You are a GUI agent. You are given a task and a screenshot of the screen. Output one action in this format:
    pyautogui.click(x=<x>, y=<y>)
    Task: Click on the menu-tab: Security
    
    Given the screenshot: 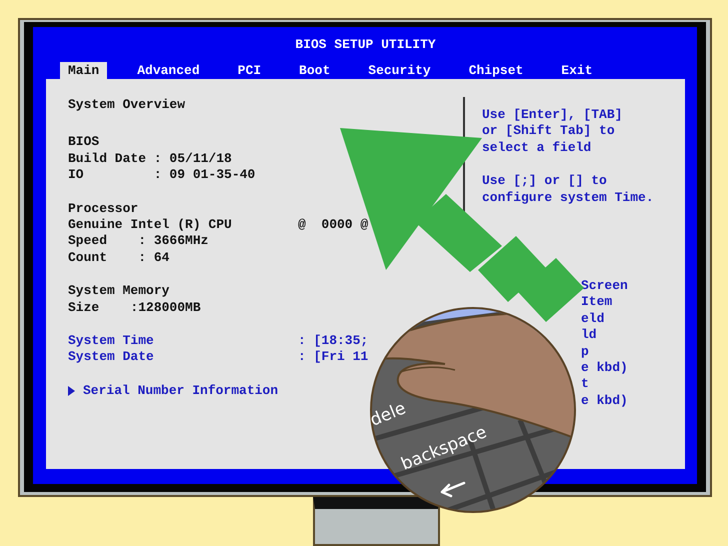 What is the action you would take?
    pyautogui.click(x=399, y=70)
    